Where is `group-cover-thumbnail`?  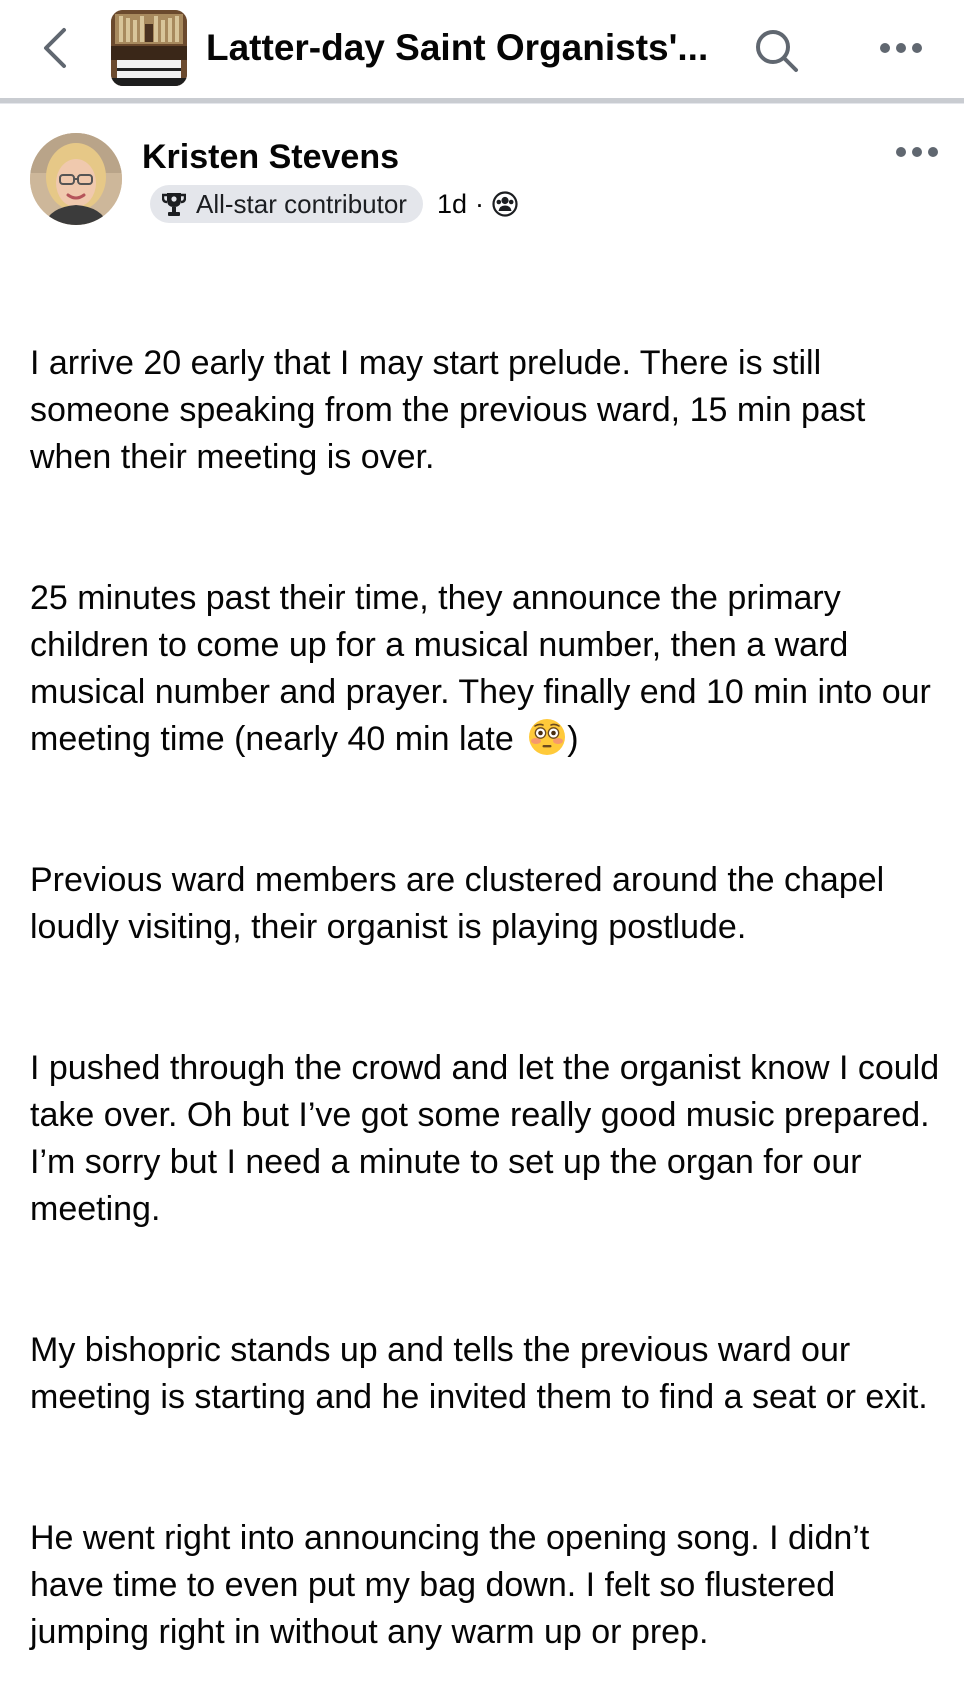
group-cover-thumbnail is located at coordinates (149, 48).